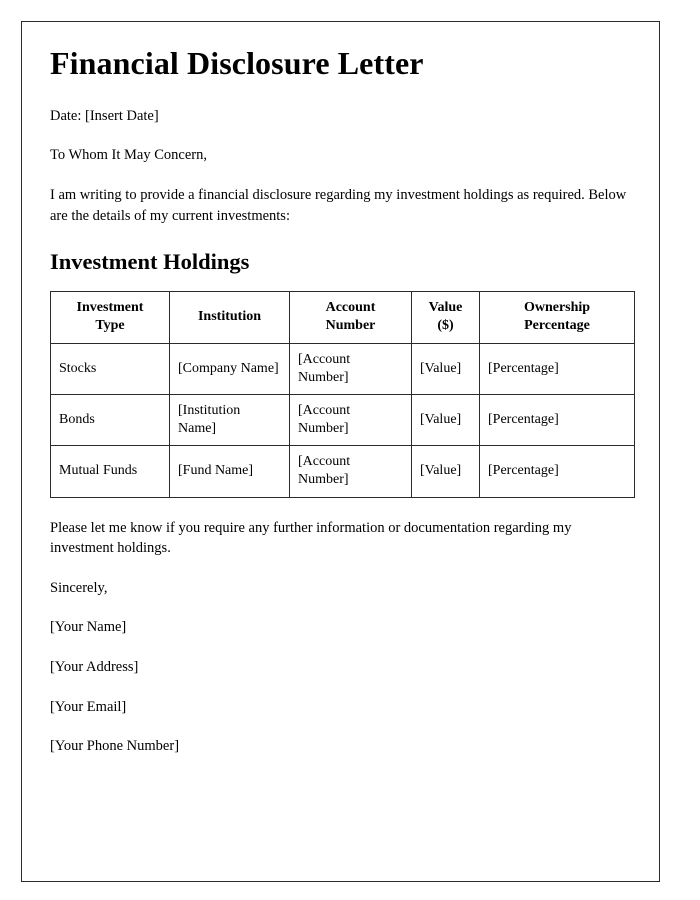 This screenshot has height=900, width=700. Describe the element at coordinates (229, 420) in the screenshot. I see `cell-institution: [Institution Name]` at that location.